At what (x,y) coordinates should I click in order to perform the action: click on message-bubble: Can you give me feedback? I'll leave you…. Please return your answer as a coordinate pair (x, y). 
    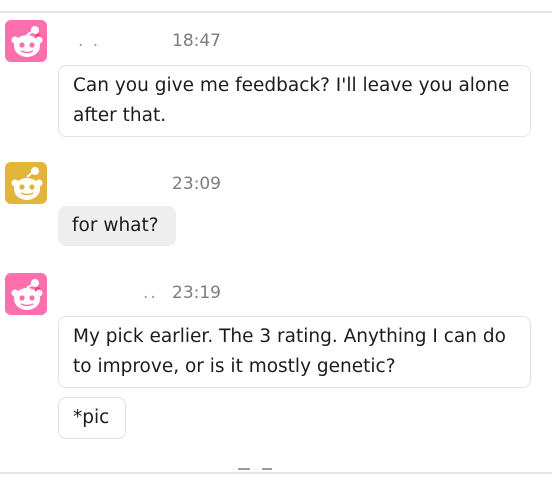
    Looking at the image, I should click on (294, 101).